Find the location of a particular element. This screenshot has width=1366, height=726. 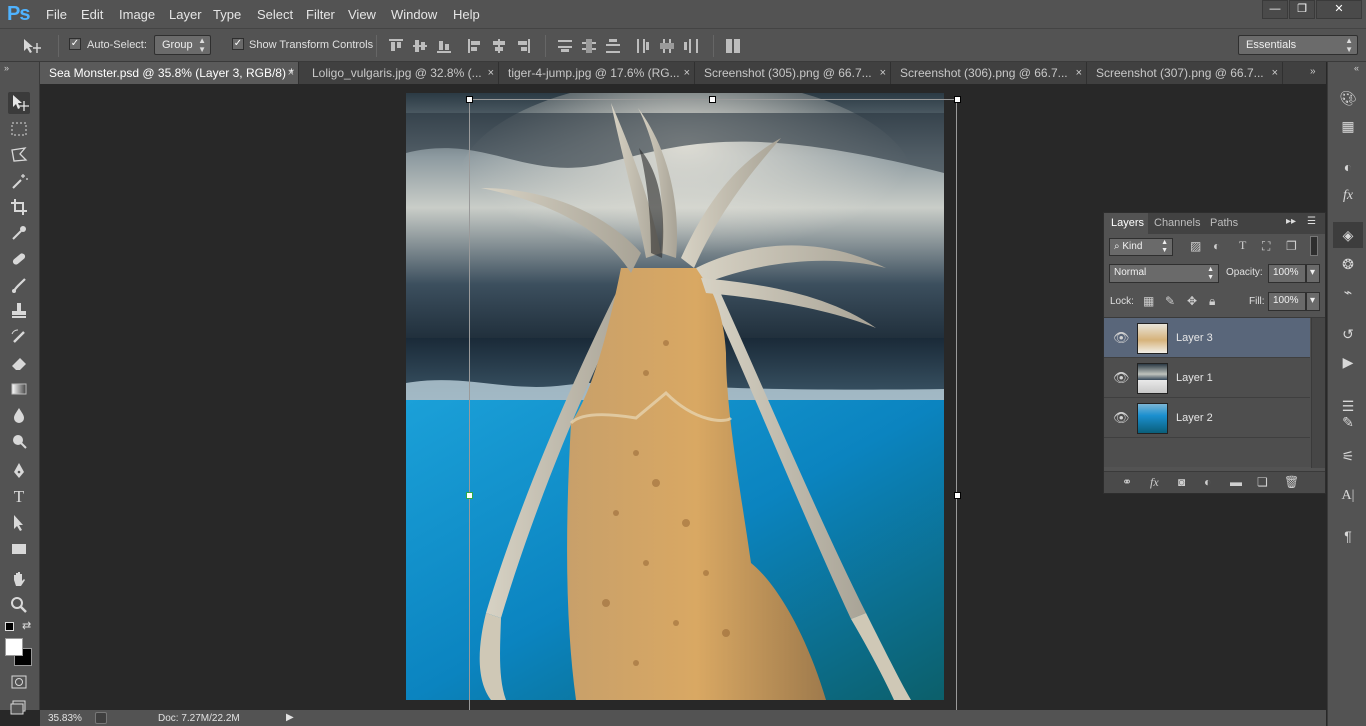

close-button: ✕ is located at coordinates (1339, 9).